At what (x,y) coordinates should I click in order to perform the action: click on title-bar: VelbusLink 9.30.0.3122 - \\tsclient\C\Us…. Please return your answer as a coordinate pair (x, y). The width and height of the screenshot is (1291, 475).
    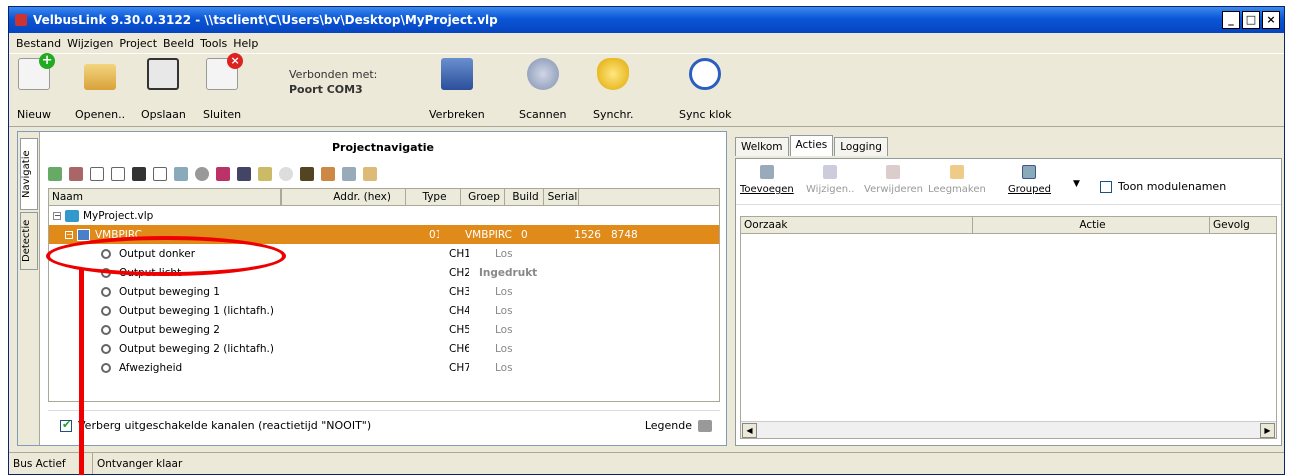
    Looking at the image, I should click on (646, 20).